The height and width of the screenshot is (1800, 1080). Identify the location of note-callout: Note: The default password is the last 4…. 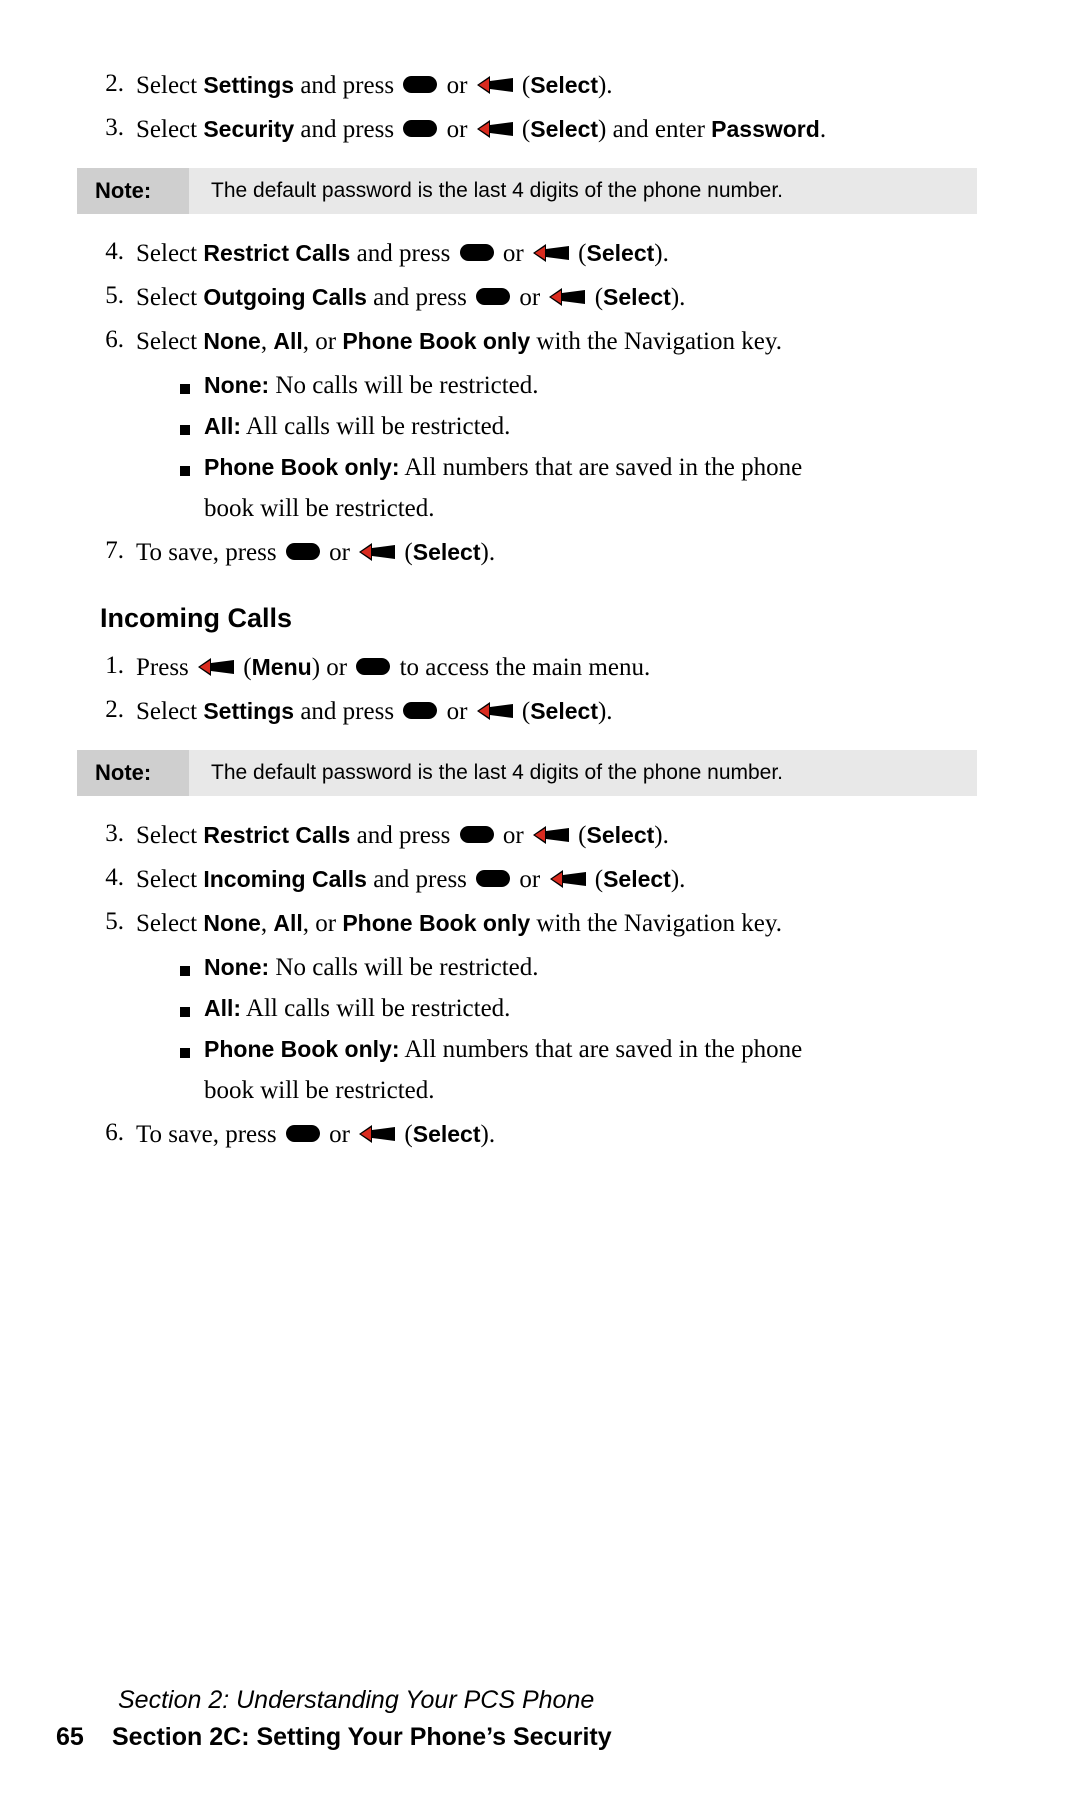
(527, 191).